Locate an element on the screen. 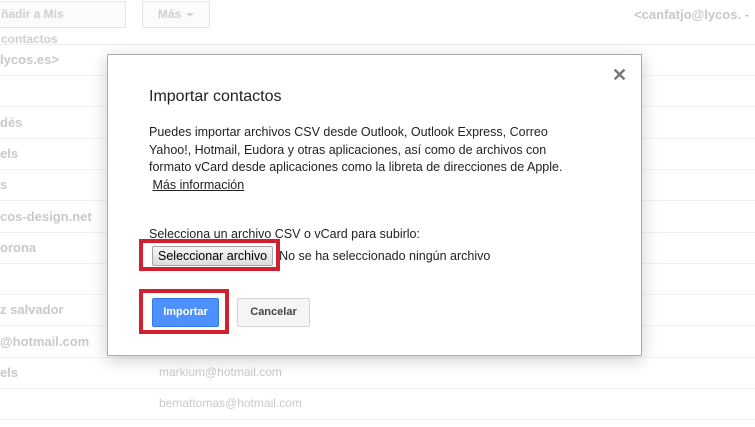 This screenshot has height=427, width=755. more-button-label: Más is located at coordinates (169, 14).